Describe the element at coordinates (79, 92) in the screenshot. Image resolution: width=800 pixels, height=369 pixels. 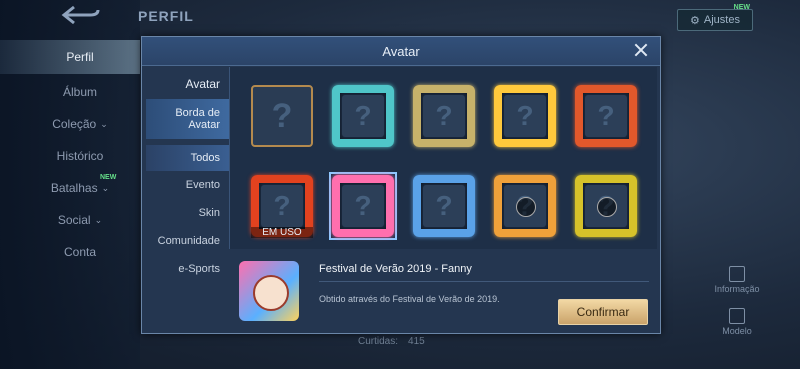
I see `side-item-label: Álbum` at that location.